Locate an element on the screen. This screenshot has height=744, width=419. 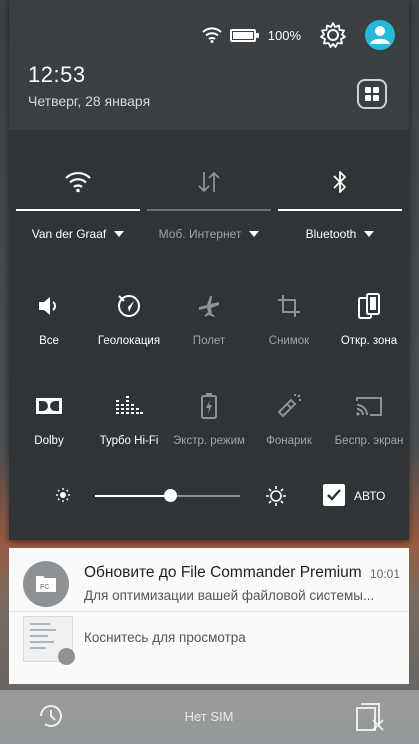
notification-title: Обновите до File Commander Premium is located at coordinates (223, 572).